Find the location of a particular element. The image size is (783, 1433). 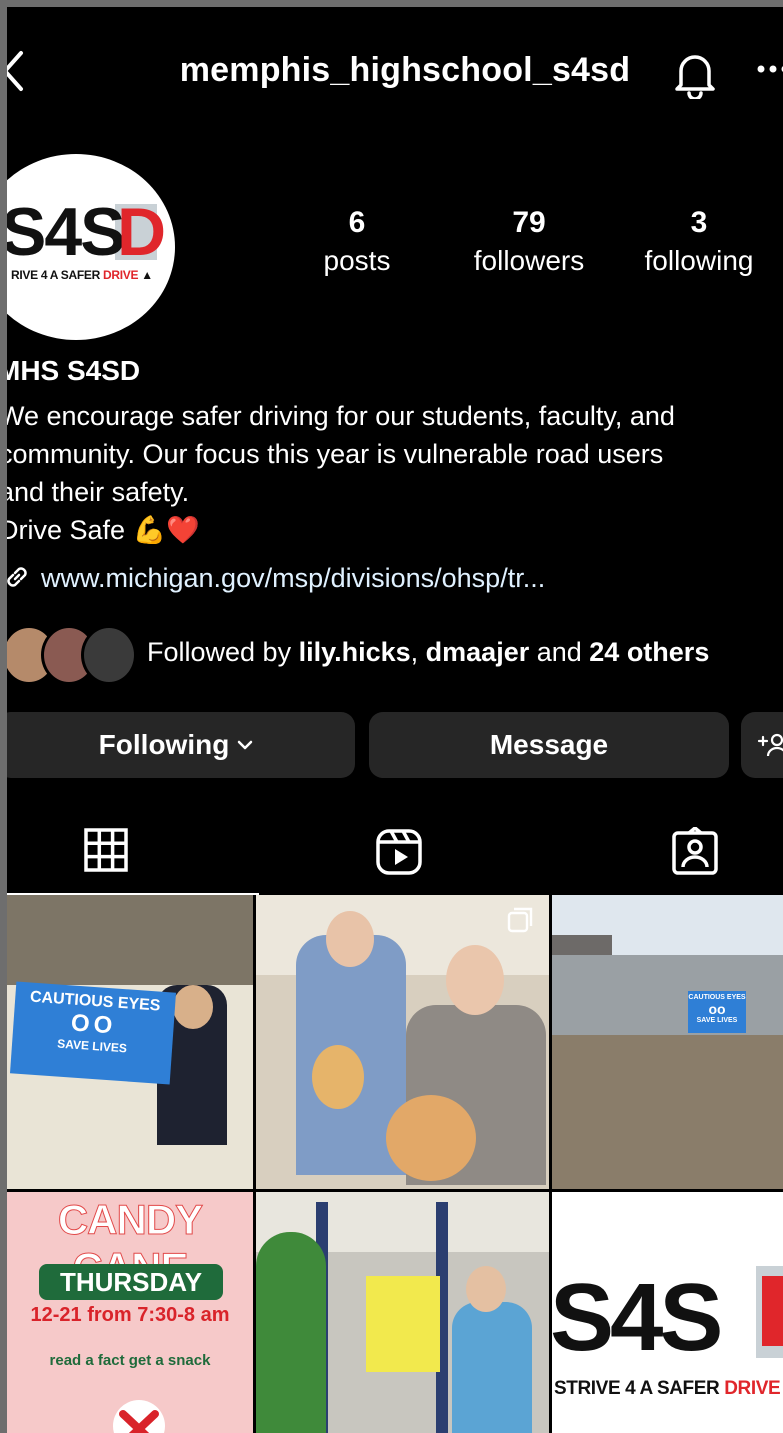

s4sd-logo-tagline: STRIVE 4 A SAFER DRIVE is located at coordinates (667, 1389).